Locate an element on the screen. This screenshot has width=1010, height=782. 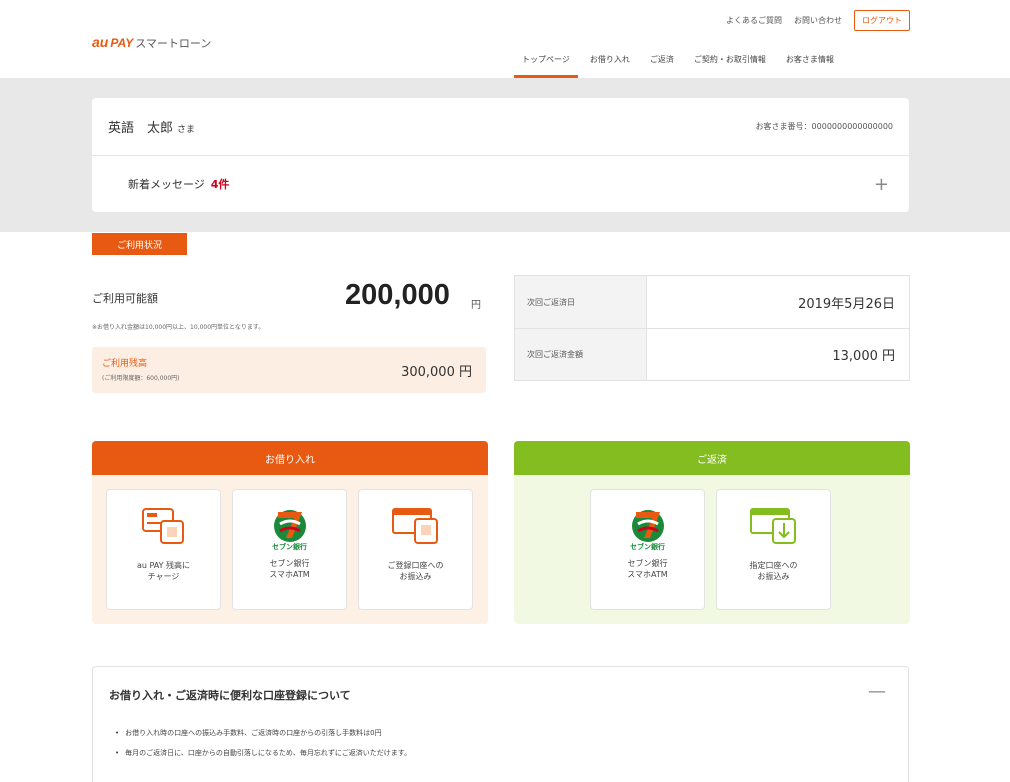
seven-bank-atm-tile: セブン銀行 セブン銀行 スマホATM is located at coordinates (289, 549).